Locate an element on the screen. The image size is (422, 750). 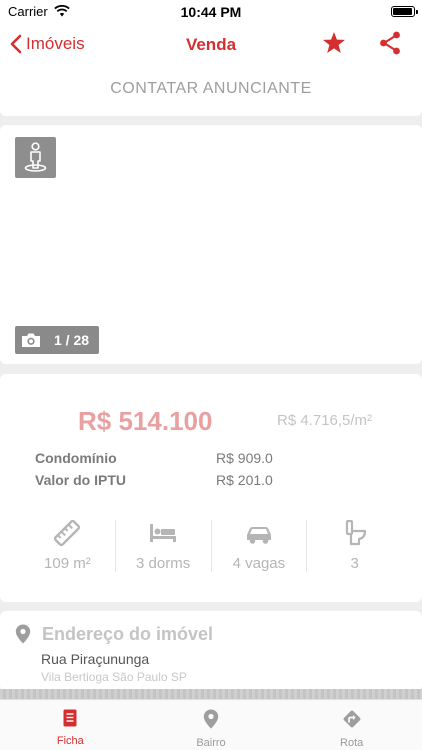
iptu-label: Valor do IPTU is located at coordinates (81, 480).